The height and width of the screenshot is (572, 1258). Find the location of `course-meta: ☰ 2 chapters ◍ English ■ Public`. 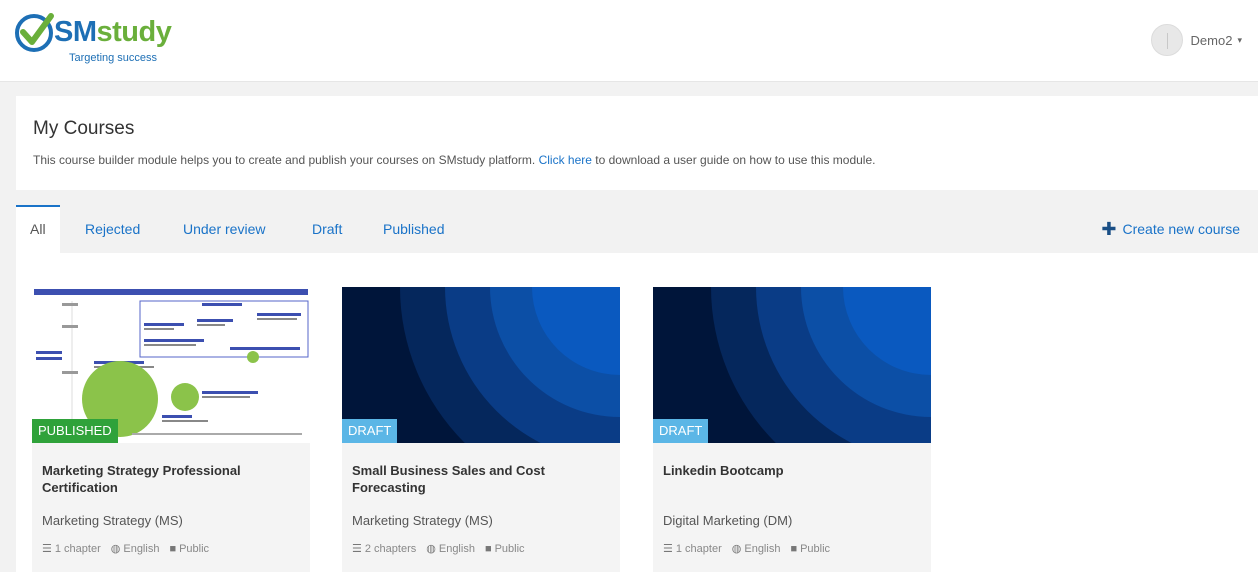

course-meta: ☰ 2 chapters ◍ English ■ Public is located at coordinates (438, 549).